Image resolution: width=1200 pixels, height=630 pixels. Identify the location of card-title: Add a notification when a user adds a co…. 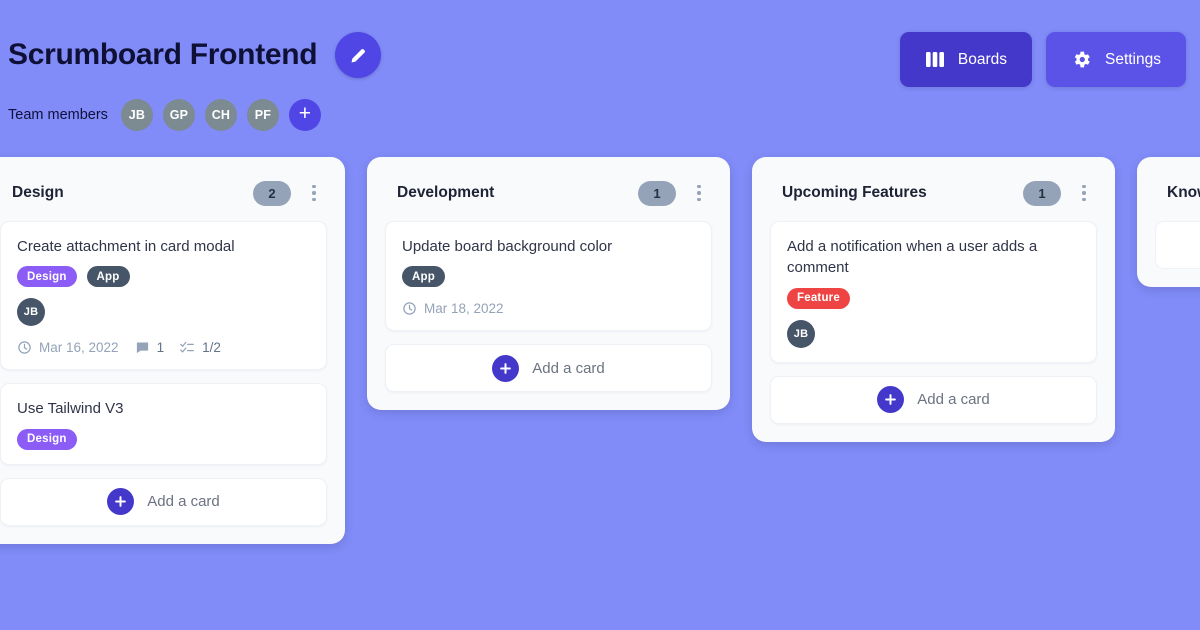
(912, 257).